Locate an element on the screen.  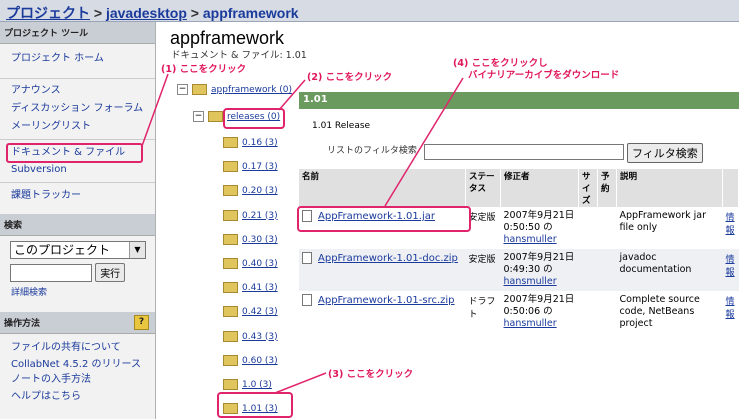
sidebar-howto-title: 操作方法 is located at coordinates (22, 324).